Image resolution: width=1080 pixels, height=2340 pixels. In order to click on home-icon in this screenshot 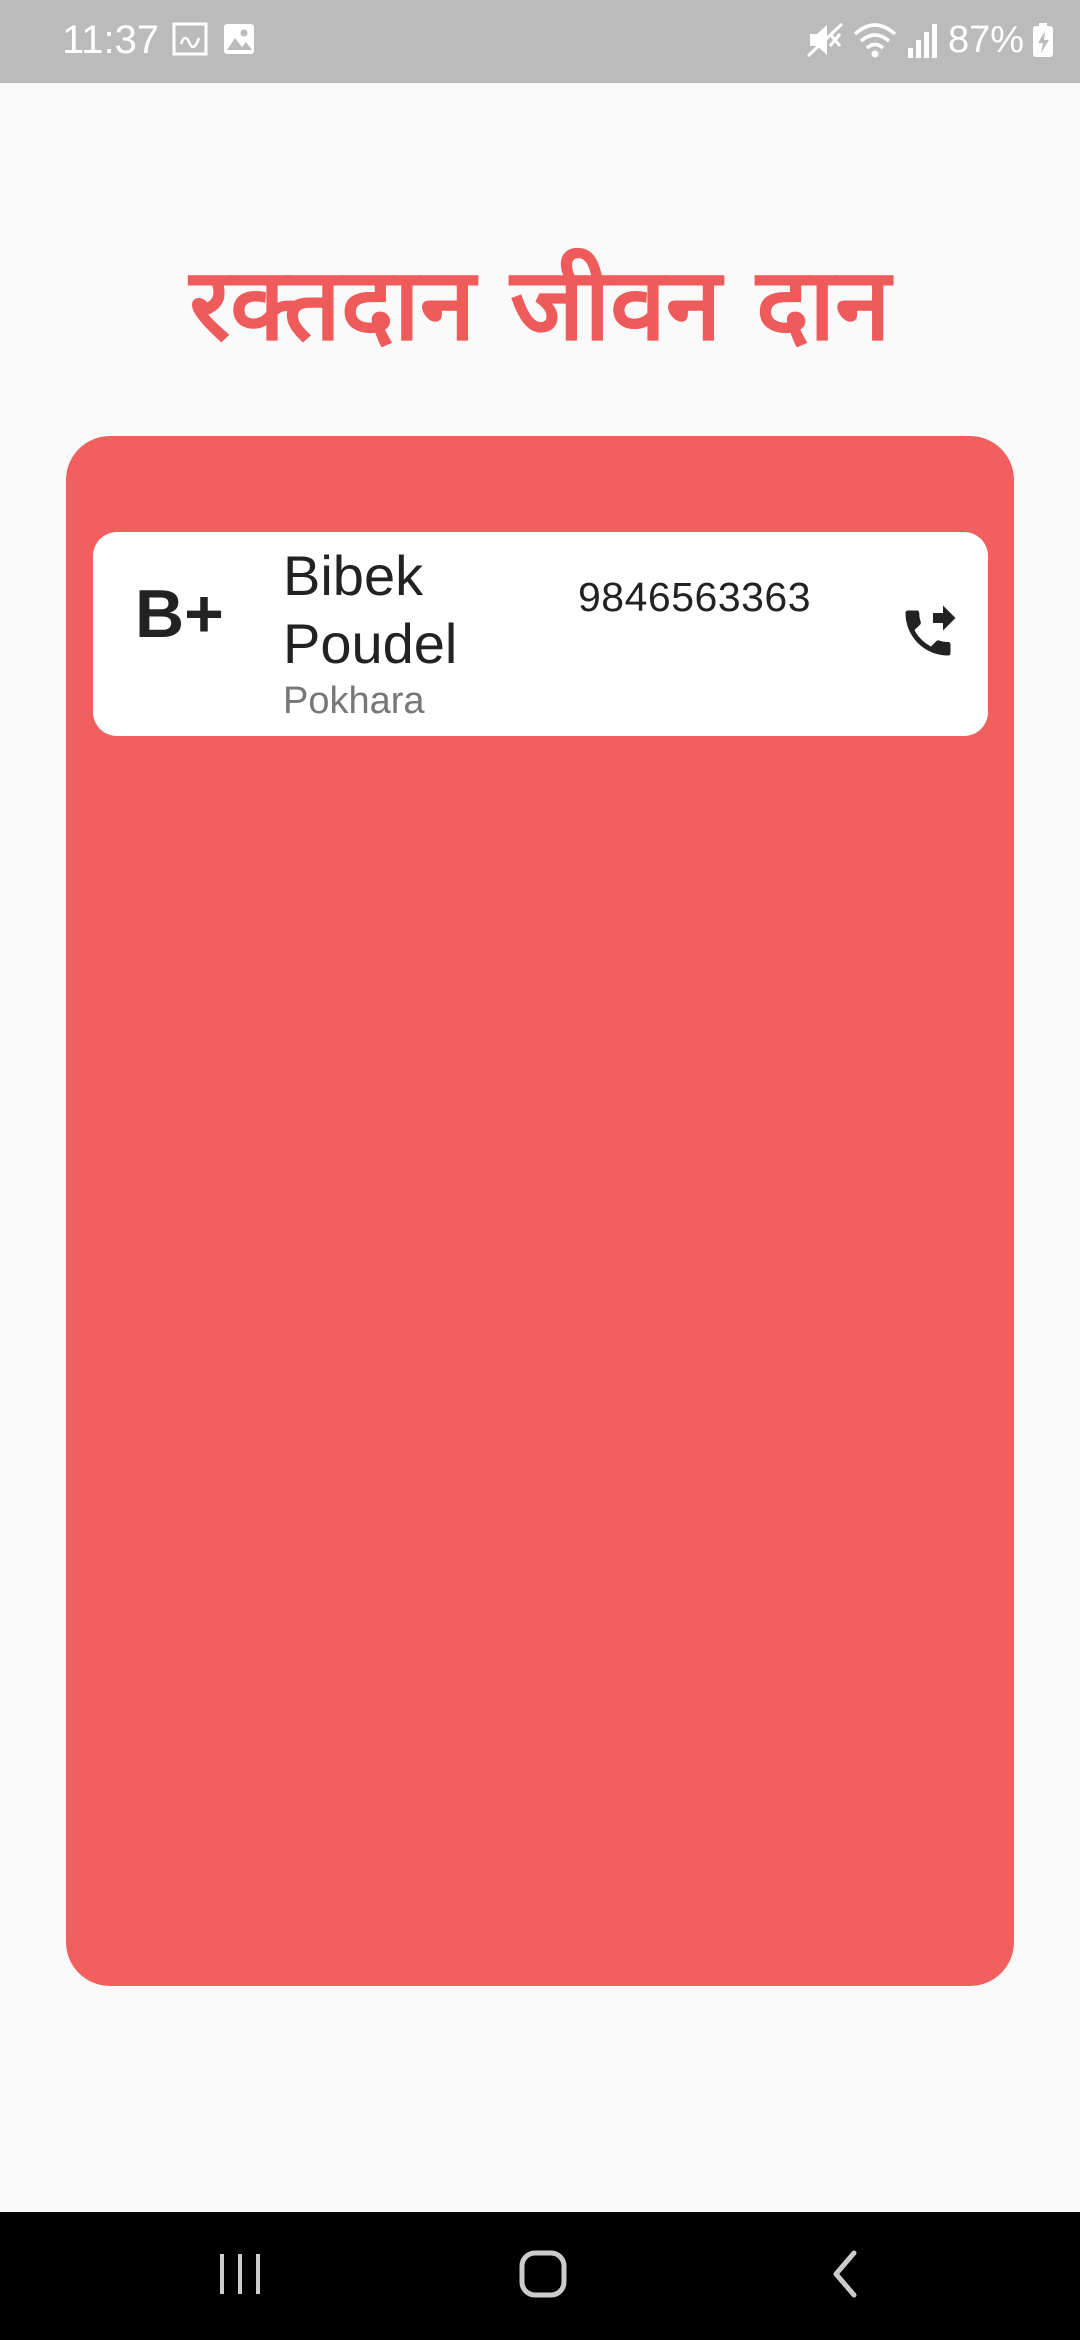, I will do `click(543, 2276)`.